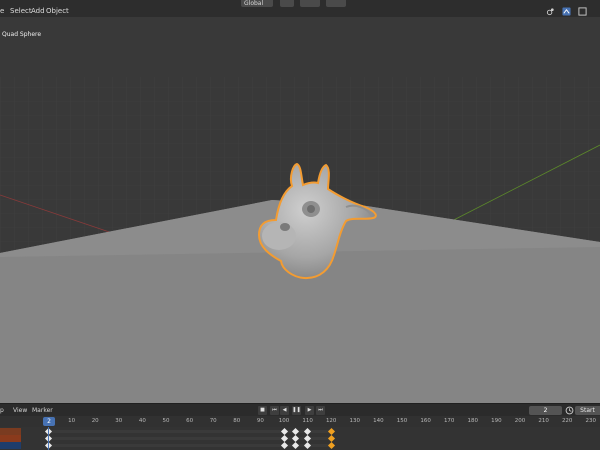 Image resolution: width=600 pixels, height=450 pixels. What do you see at coordinates (309, 410) in the screenshot?
I see `play-button: ▶` at bounding box center [309, 410].